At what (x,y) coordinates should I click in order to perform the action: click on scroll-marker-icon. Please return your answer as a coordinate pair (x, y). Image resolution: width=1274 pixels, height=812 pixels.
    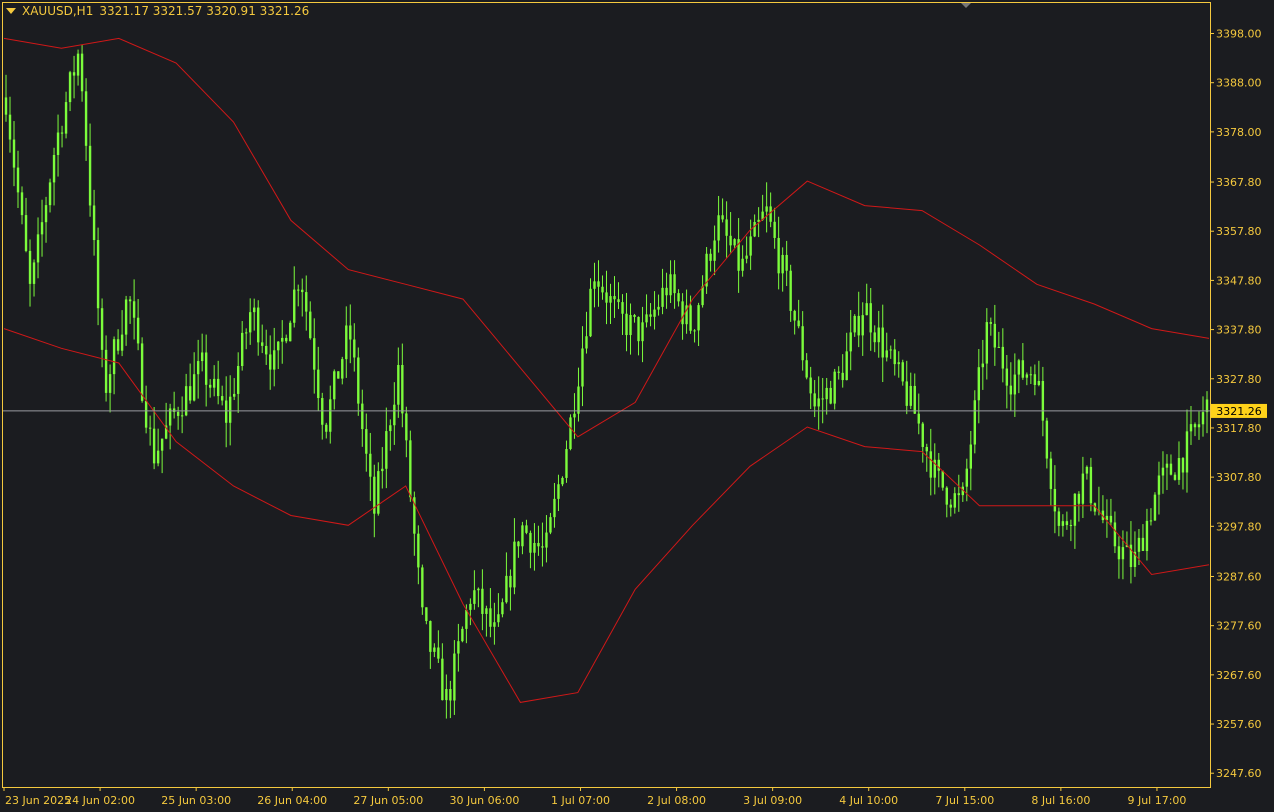
    Looking at the image, I should click on (966, 5).